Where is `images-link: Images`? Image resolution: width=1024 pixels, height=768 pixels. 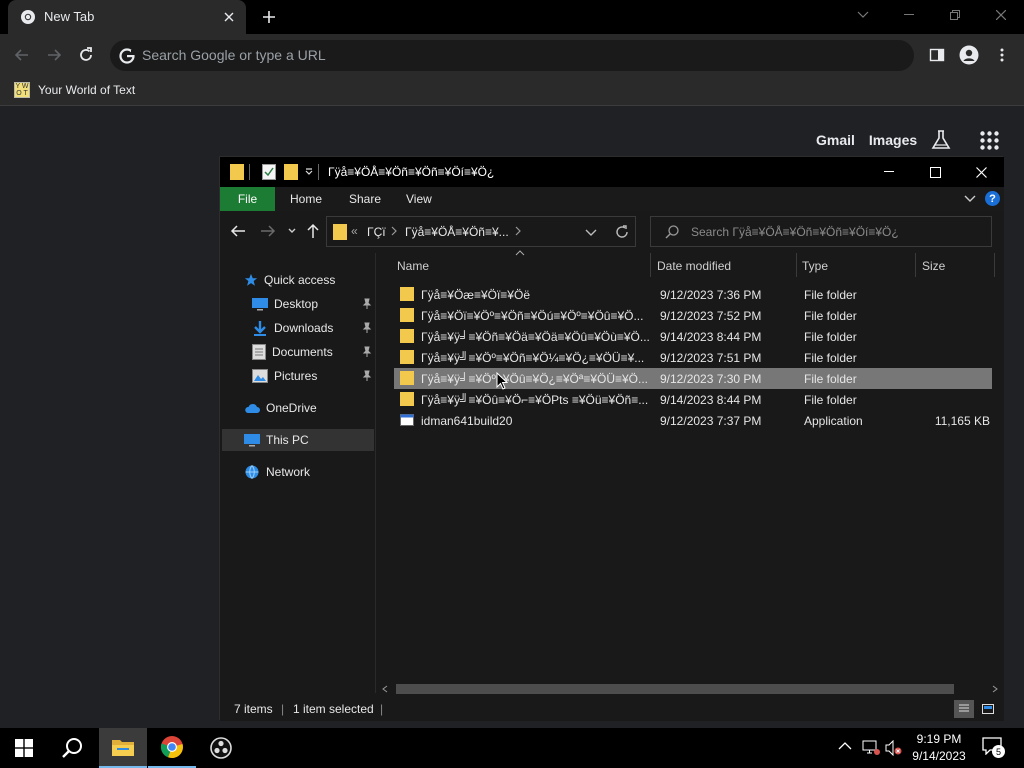
images-link: Images is located at coordinates (893, 140).